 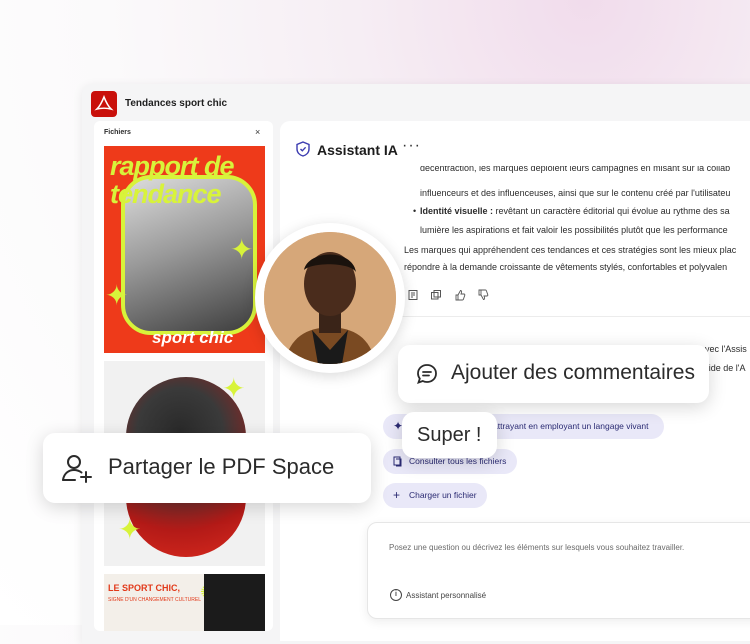 I want to click on info-icon: i, so click(x=396, y=595).